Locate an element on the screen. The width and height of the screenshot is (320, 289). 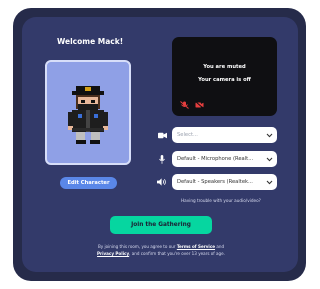
camera-off-icon is located at coordinates (199, 105).